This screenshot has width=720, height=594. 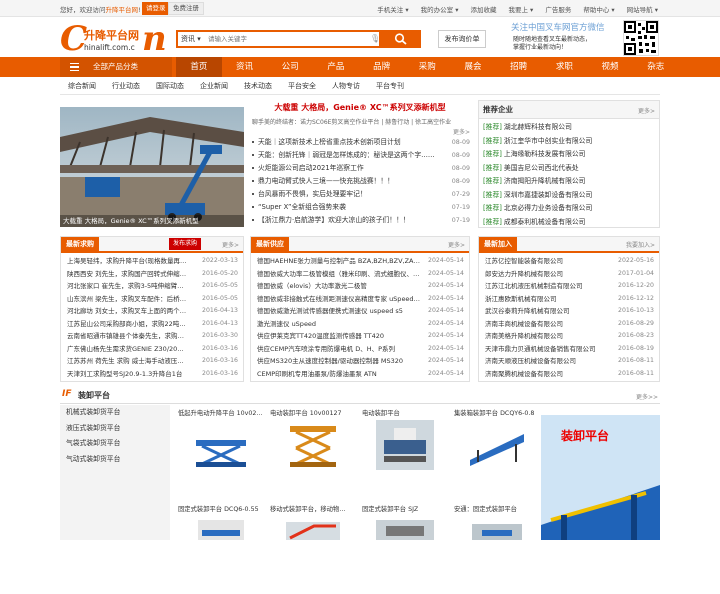 What do you see at coordinates (152, 374) in the screenshot?
I see `list-item: 天津刘工求购型号SJ20.9-1.3升降台1台 2016-03-16` at bounding box center [152, 374].